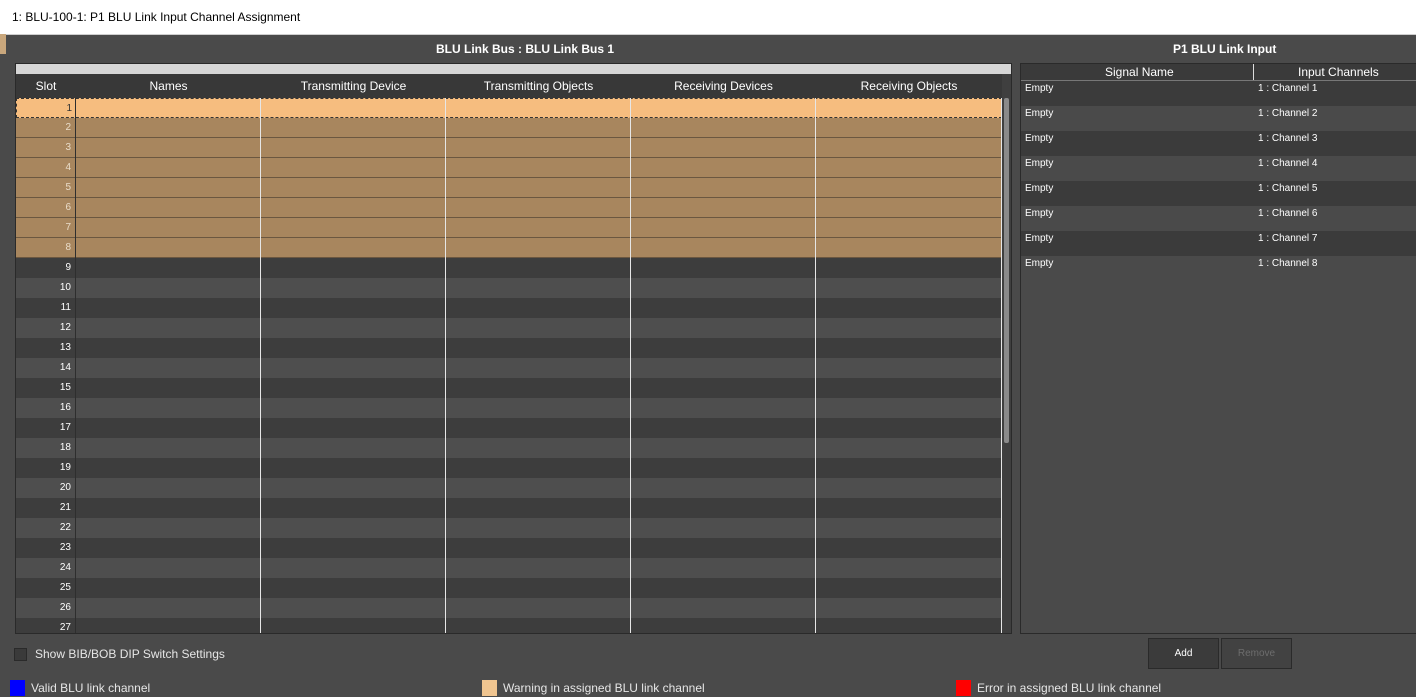 The height and width of the screenshot is (697, 1416). I want to click on input-table-header: Signal Name Input Channels, so click(1218, 72).